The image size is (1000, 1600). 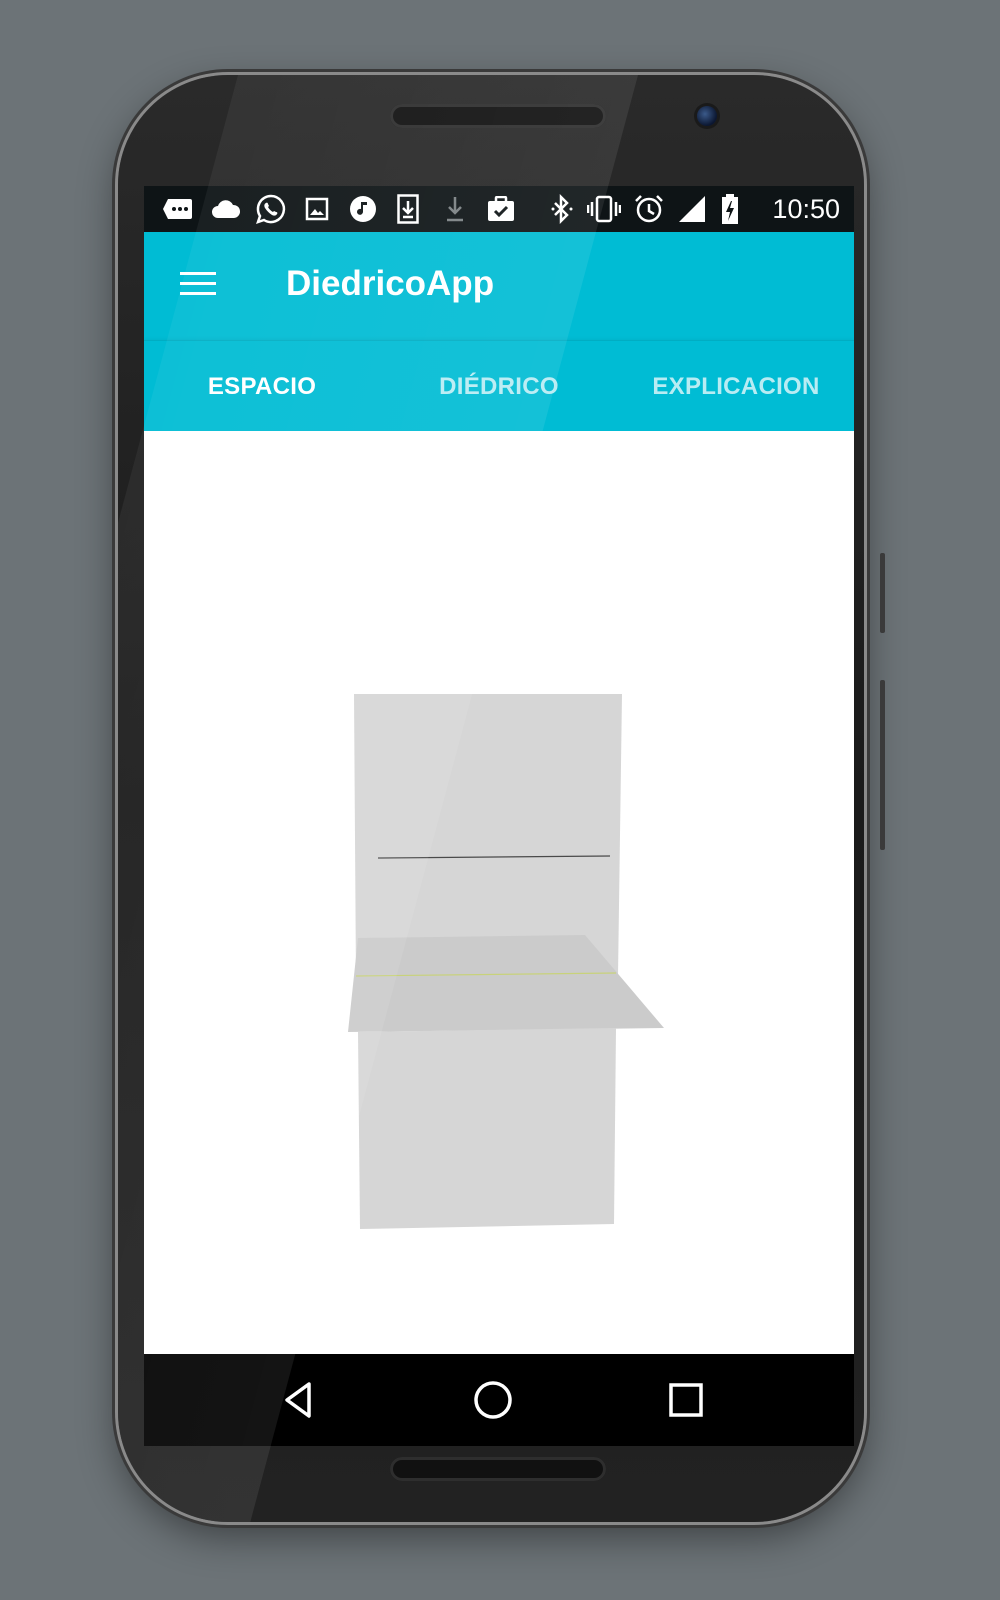 What do you see at coordinates (271, 209) in the screenshot?
I see `whatsapp-icon` at bounding box center [271, 209].